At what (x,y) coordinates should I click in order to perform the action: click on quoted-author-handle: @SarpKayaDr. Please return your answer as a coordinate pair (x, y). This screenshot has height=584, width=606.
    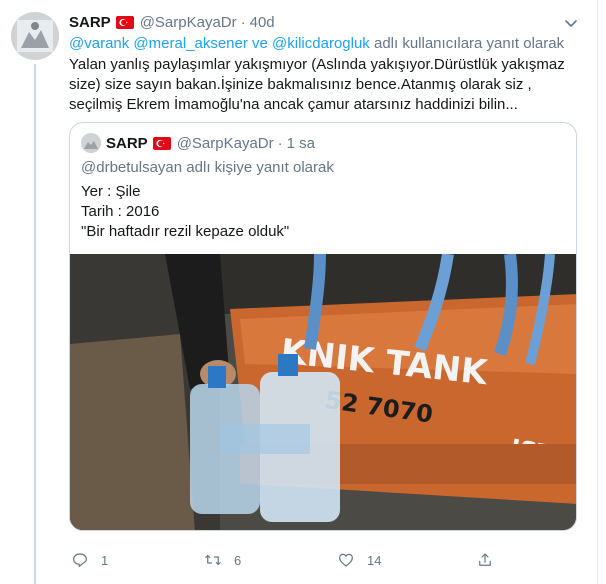
    Looking at the image, I should click on (225, 143).